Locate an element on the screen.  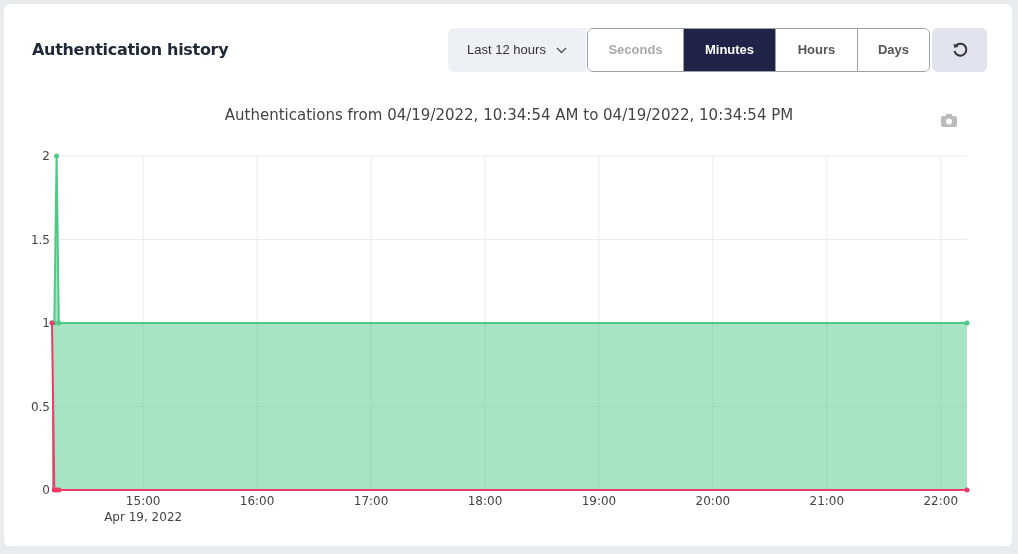
y-axis-label: 1.5 is located at coordinates (40, 239).